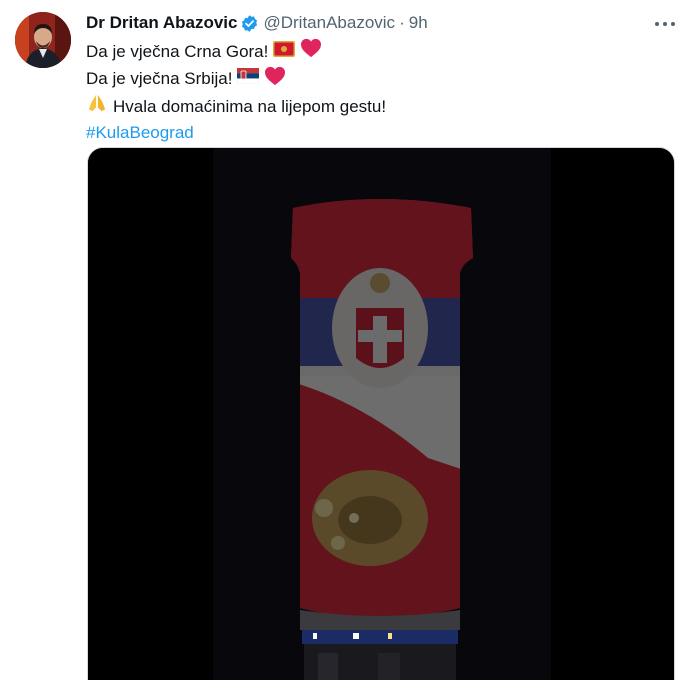 This screenshot has width=697, height=680. What do you see at coordinates (381, 52) in the screenshot?
I see `tweet-line-1: Da je vječna Crna Gora!` at bounding box center [381, 52].